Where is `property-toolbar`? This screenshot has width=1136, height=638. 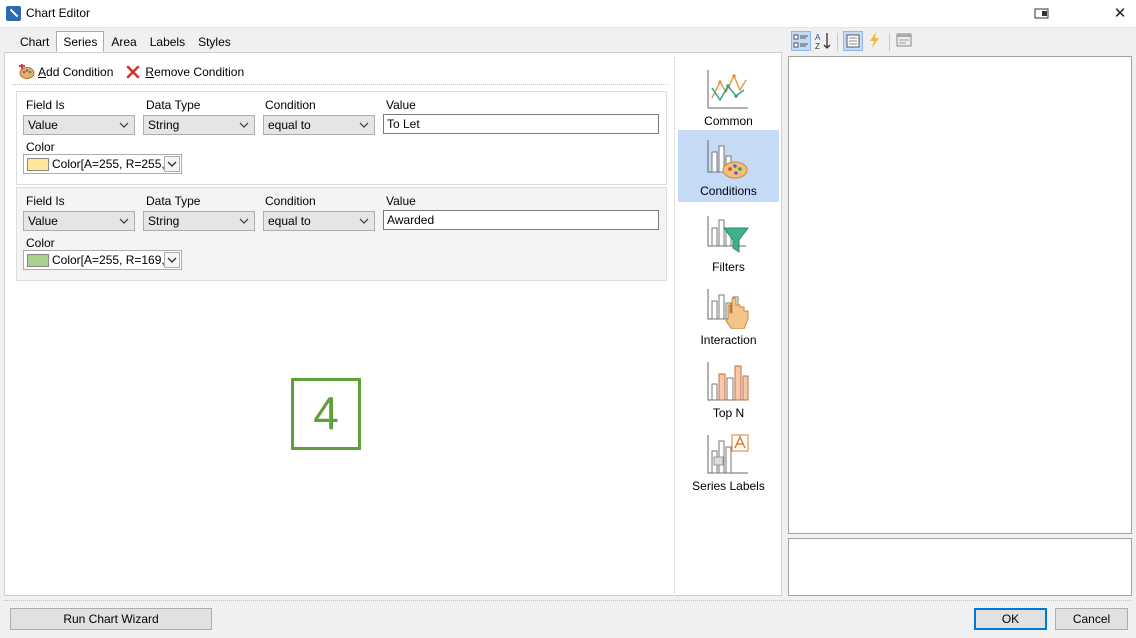 property-toolbar is located at coordinates (960, 42).